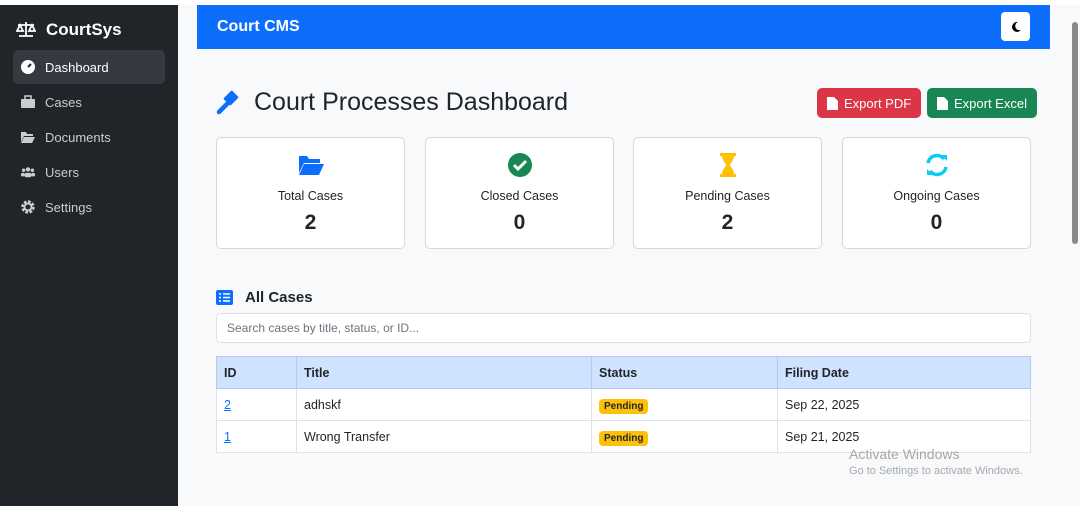 This screenshot has width=1080, height=506. What do you see at coordinates (310, 196) in the screenshot?
I see `stat-label: Total Cases` at bounding box center [310, 196].